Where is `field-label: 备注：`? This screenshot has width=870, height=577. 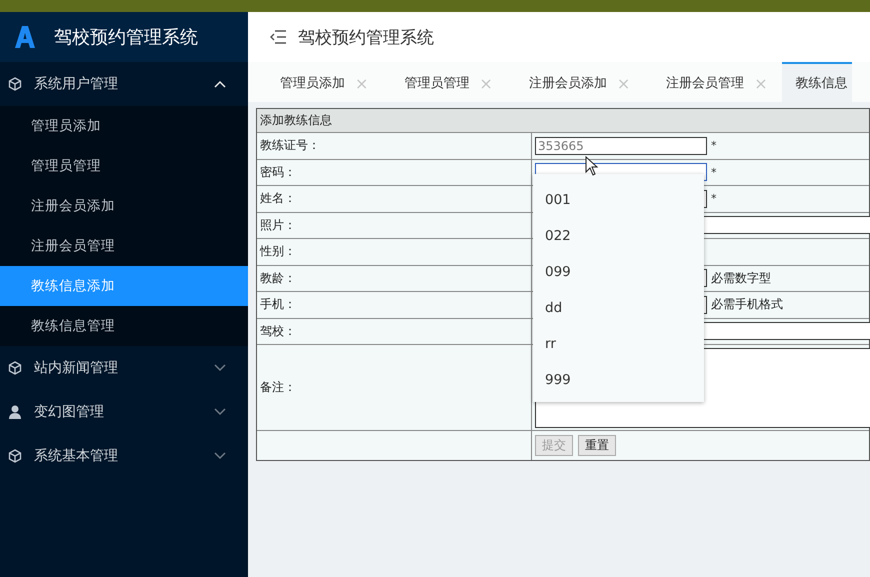
field-label: 备注： is located at coordinates (394, 387).